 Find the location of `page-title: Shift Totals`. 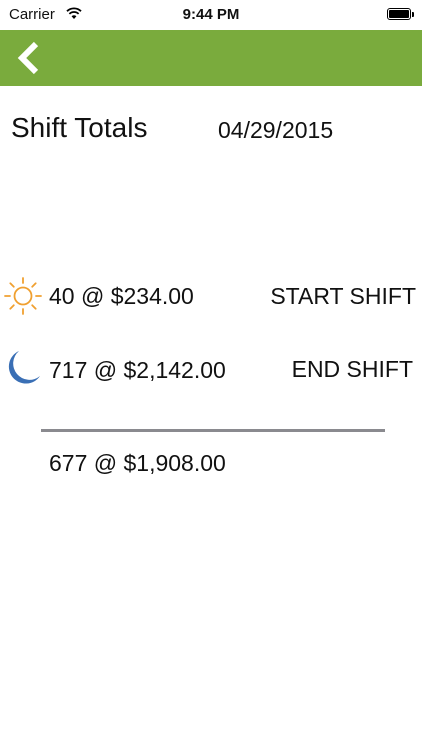

page-title: Shift Totals is located at coordinates (79, 127).